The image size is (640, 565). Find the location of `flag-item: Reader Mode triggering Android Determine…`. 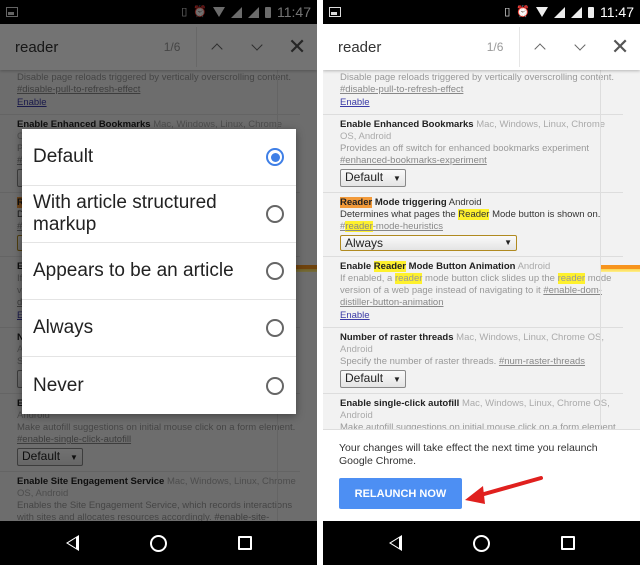

flag-item: Reader Mode triggering Android Determine… is located at coordinates (473, 225).